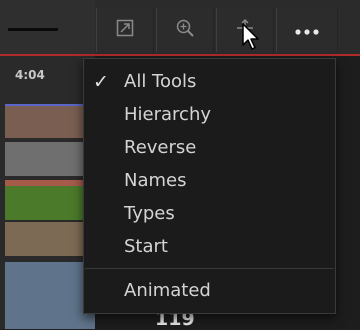 The image size is (360, 330). Describe the element at coordinates (101, 82) in the screenshot. I see `checkmark-icon: ✓` at that location.